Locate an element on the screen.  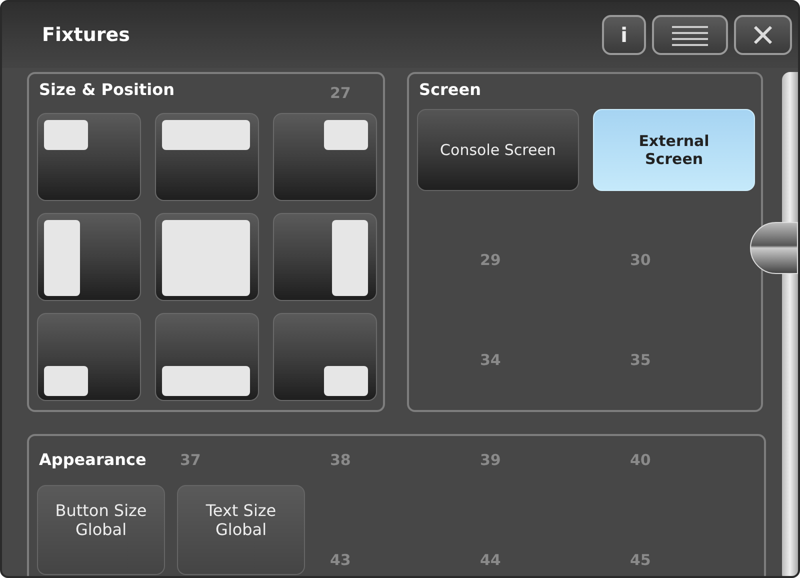
panel-title: Appearance is located at coordinates (92, 459).